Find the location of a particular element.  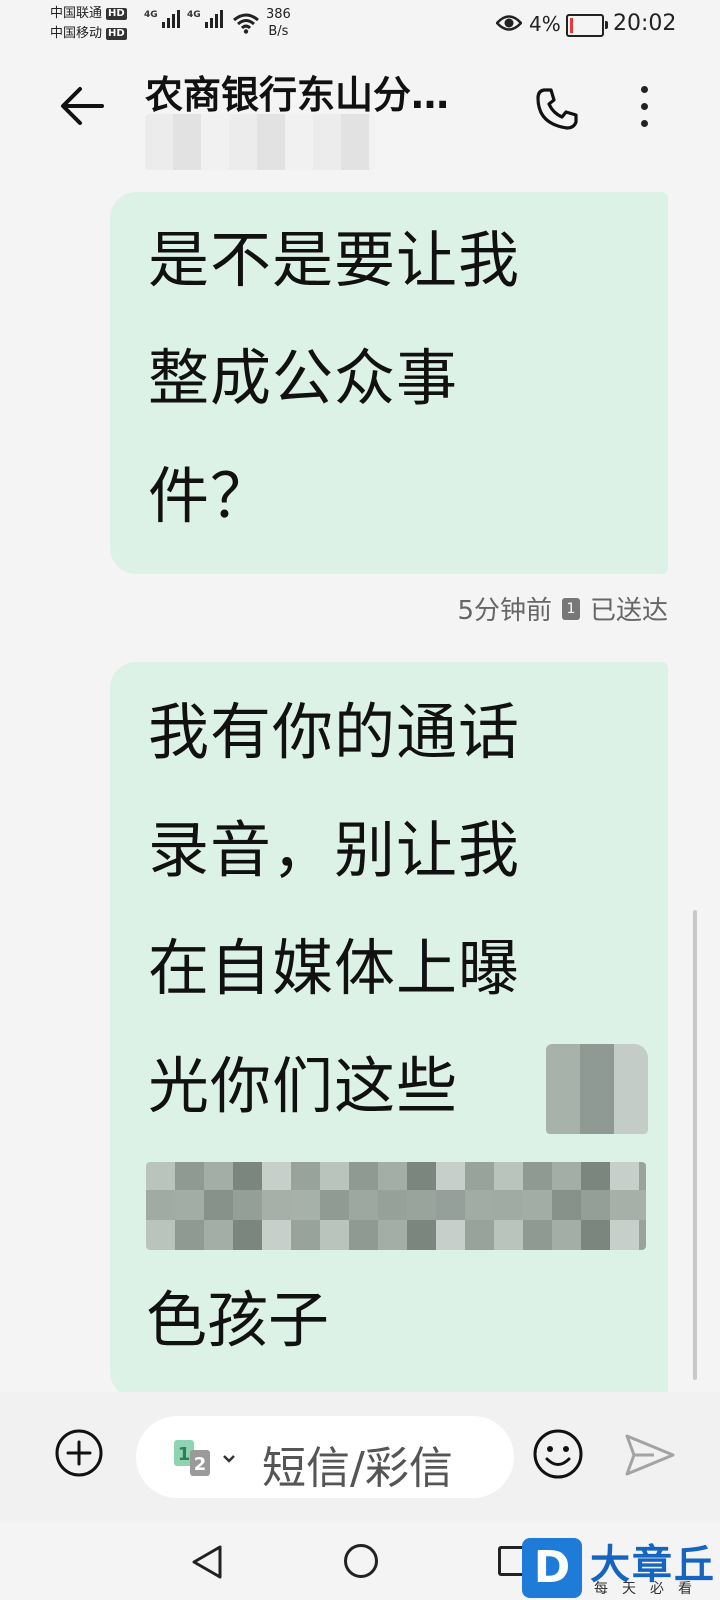

sim-card-icon: 1 is located at coordinates (570, 608).